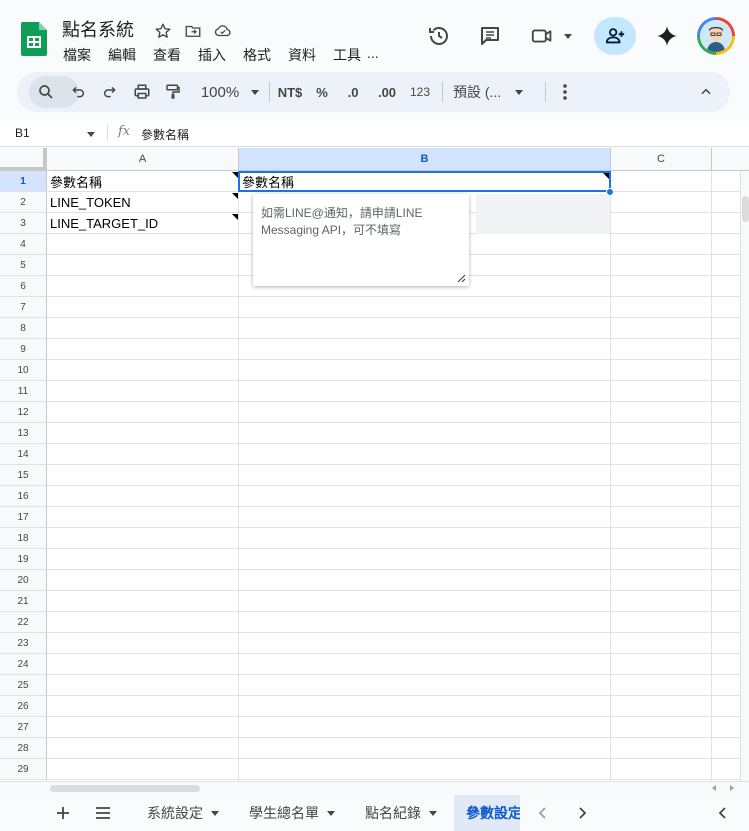 This screenshot has width=749, height=831. What do you see at coordinates (78, 92) in the screenshot?
I see `undo-icon` at bounding box center [78, 92].